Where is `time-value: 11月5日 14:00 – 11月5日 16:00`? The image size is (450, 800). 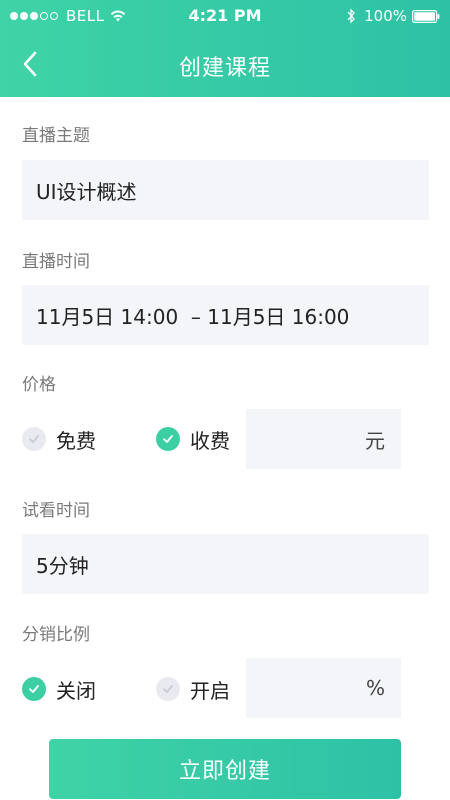
time-value: 11月5日 14:00 – 11月5日 16:00 is located at coordinates (193, 316).